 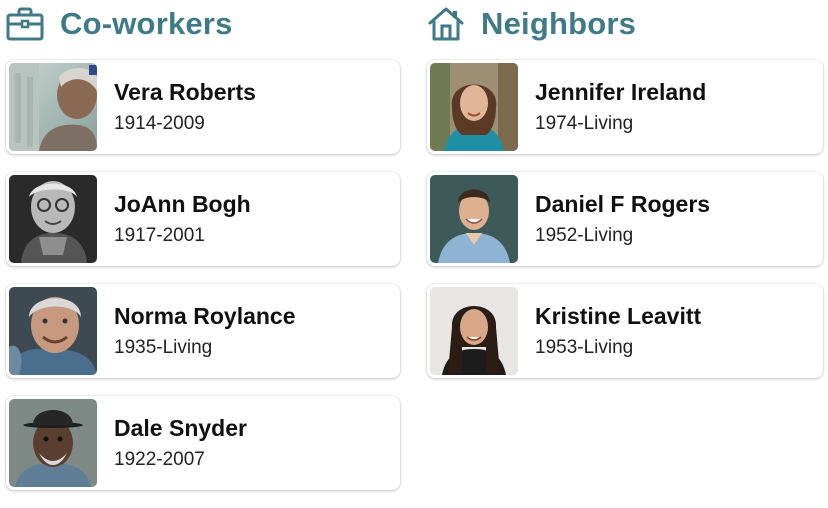 What do you see at coordinates (163, 347) in the screenshot?
I see `person-years: 1935-Living` at bounding box center [163, 347].